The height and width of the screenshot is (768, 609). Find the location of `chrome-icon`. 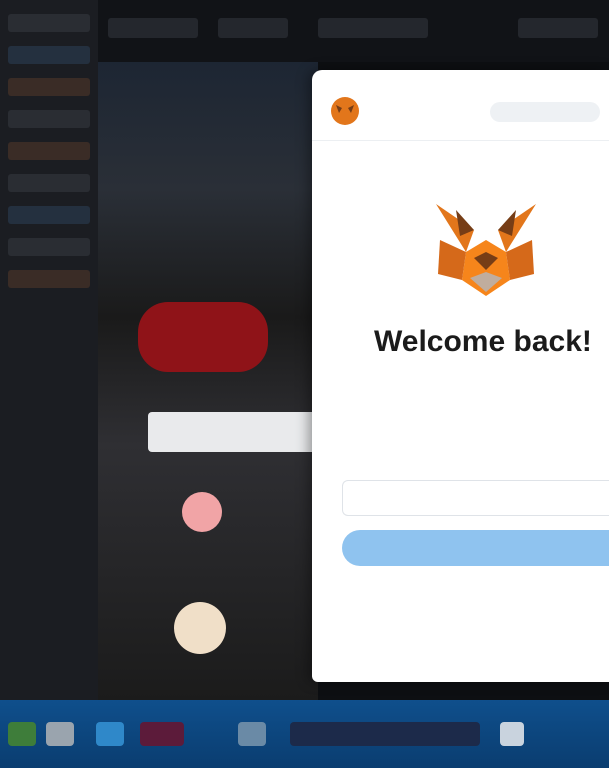

chrome-icon is located at coordinates (252, 734).